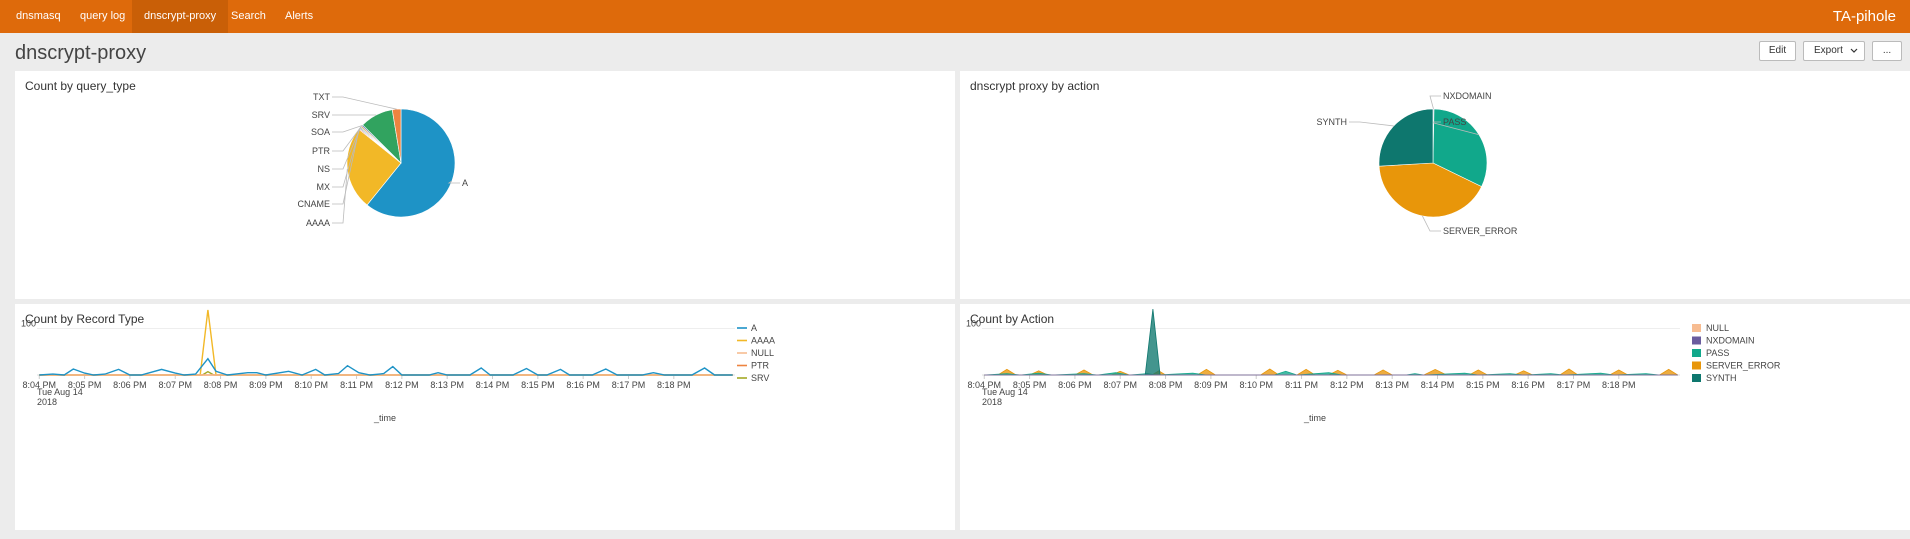 The width and height of the screenshot is (1910, 539). I want to click on pie-label-cname: CNAME, so click(313, 204).